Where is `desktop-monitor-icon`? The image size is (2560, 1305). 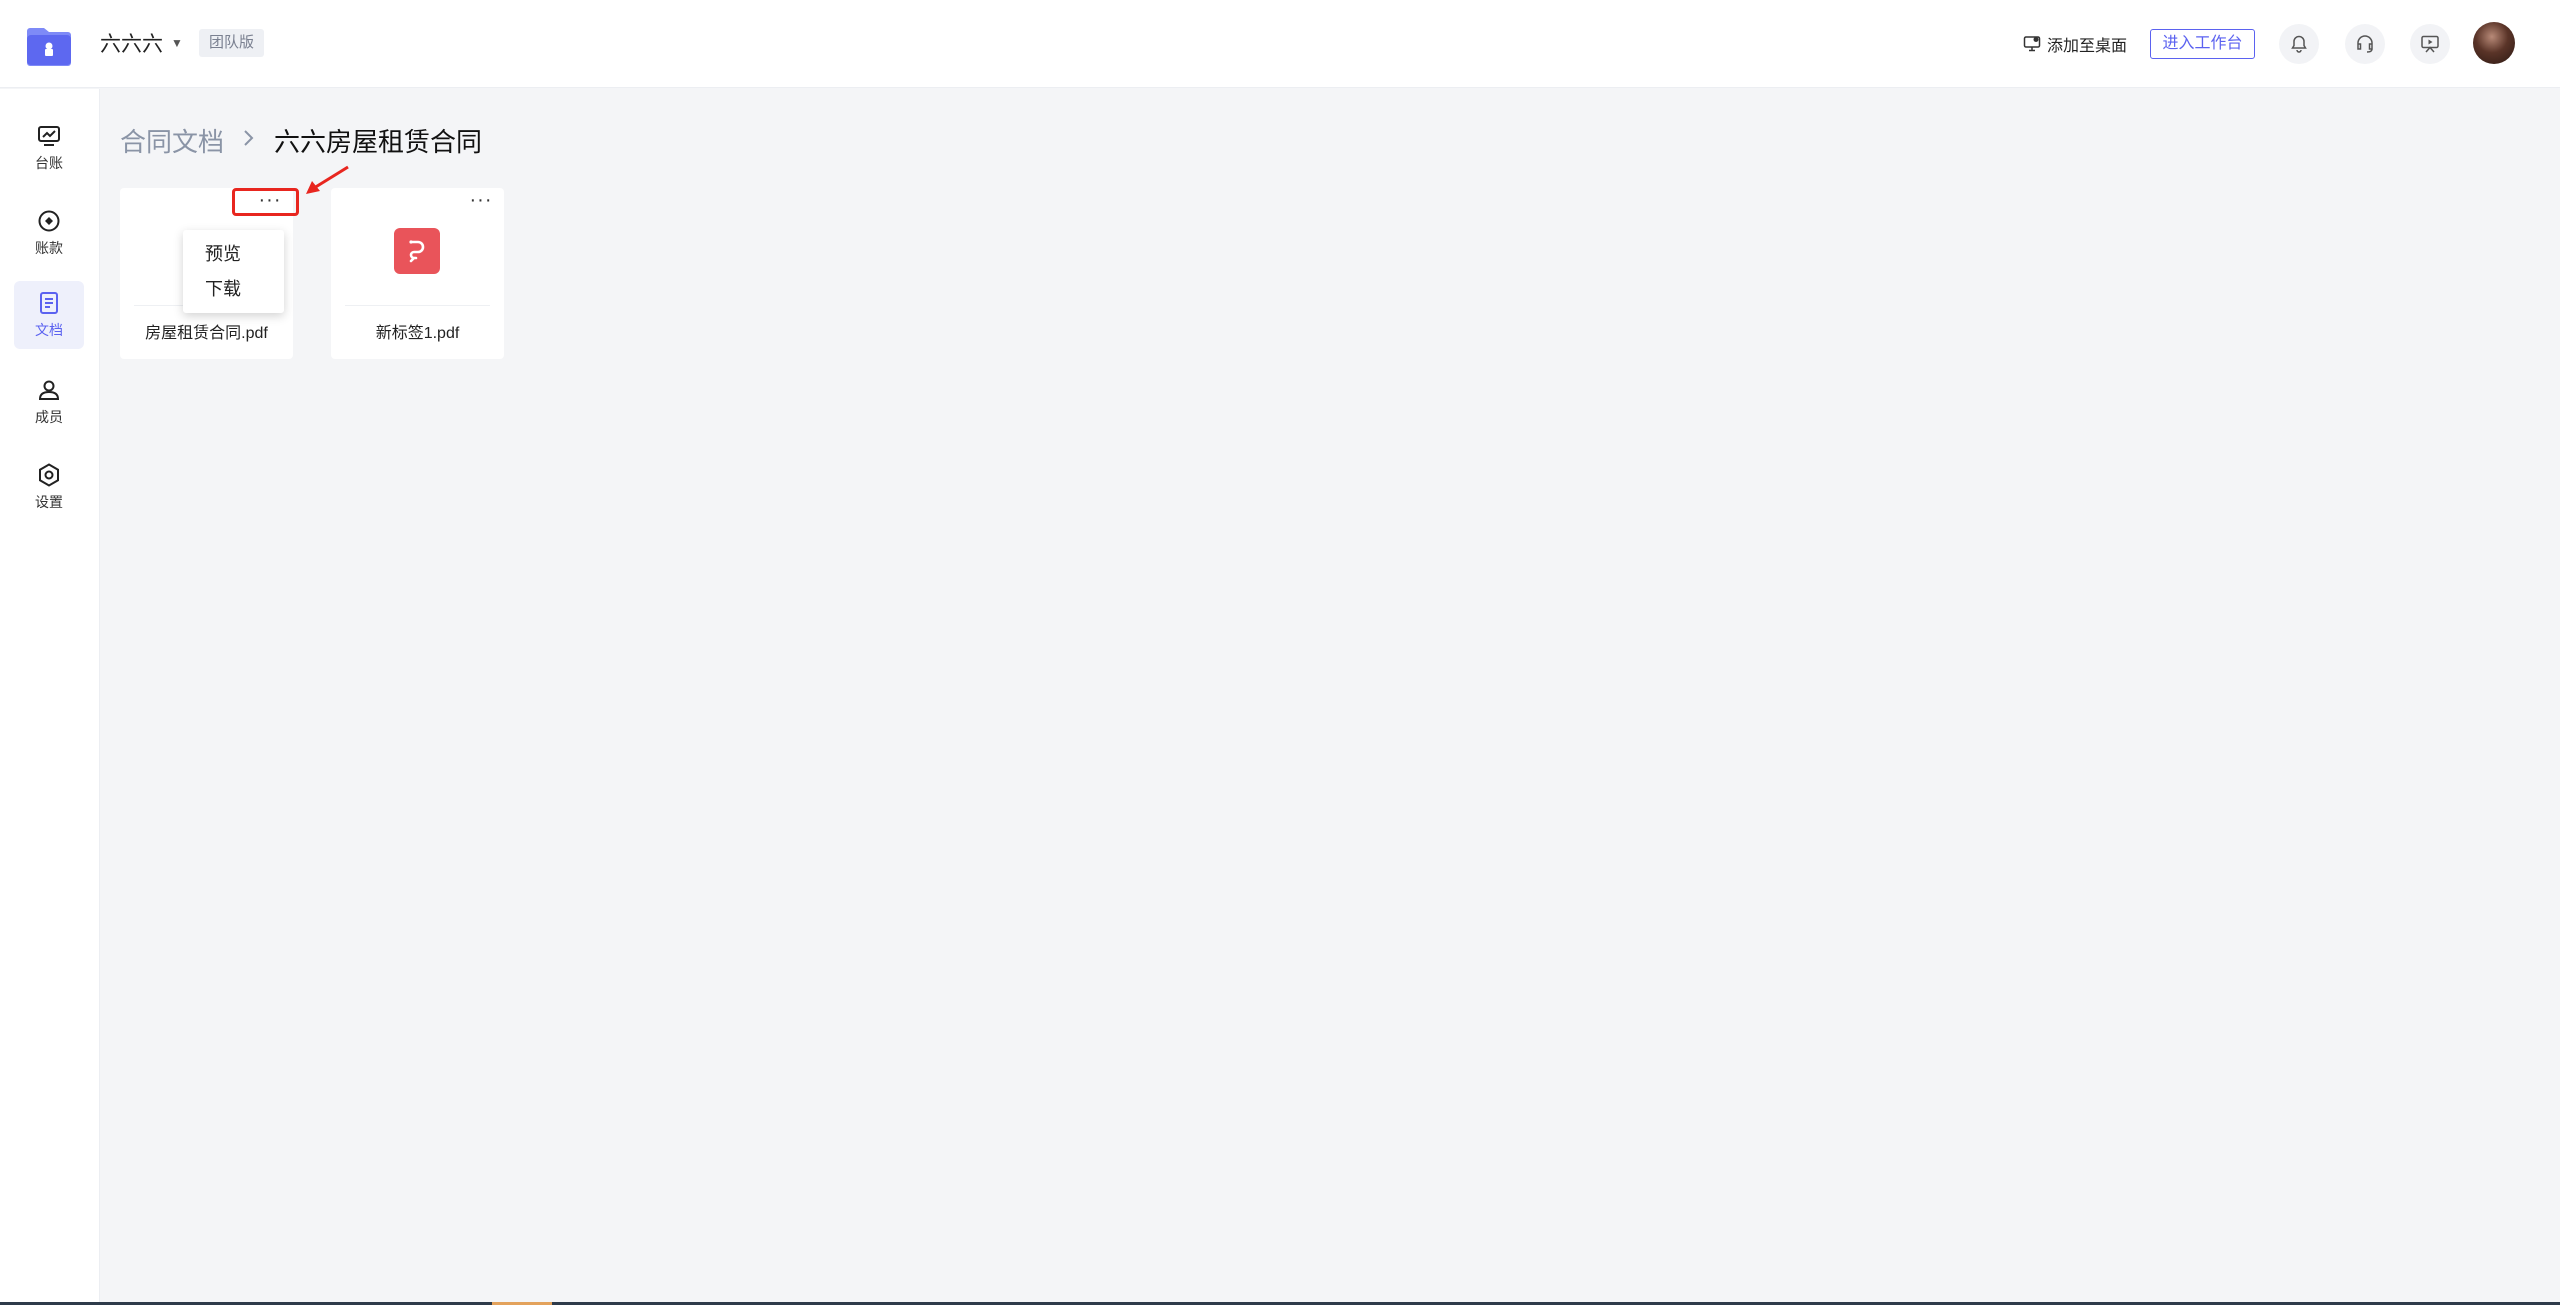
desktop-monitor-icon is located at coordinates (2032, 44).